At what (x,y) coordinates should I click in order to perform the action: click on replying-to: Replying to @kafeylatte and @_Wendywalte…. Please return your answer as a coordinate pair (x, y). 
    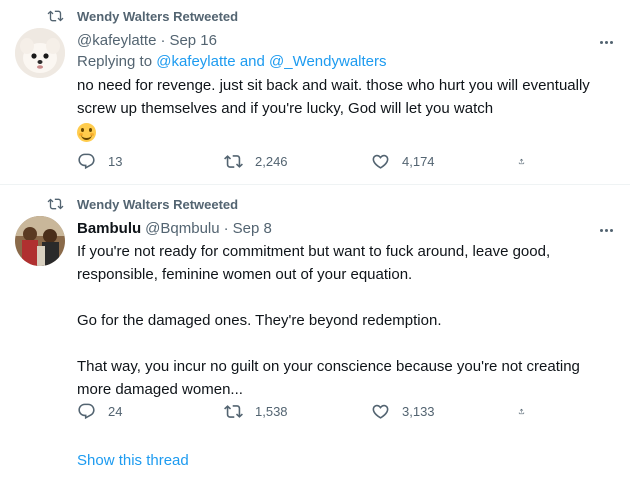
    Looking at the image, I should click on (346, 62).